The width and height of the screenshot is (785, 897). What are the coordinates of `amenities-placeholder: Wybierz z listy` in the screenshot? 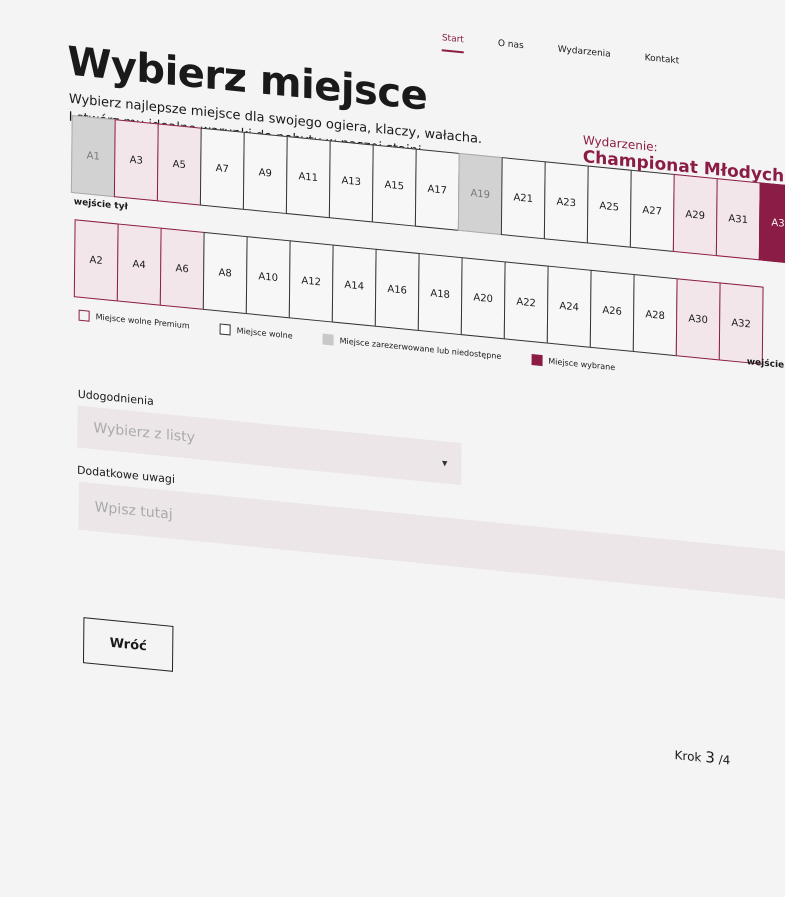 It's located at (144, 433).